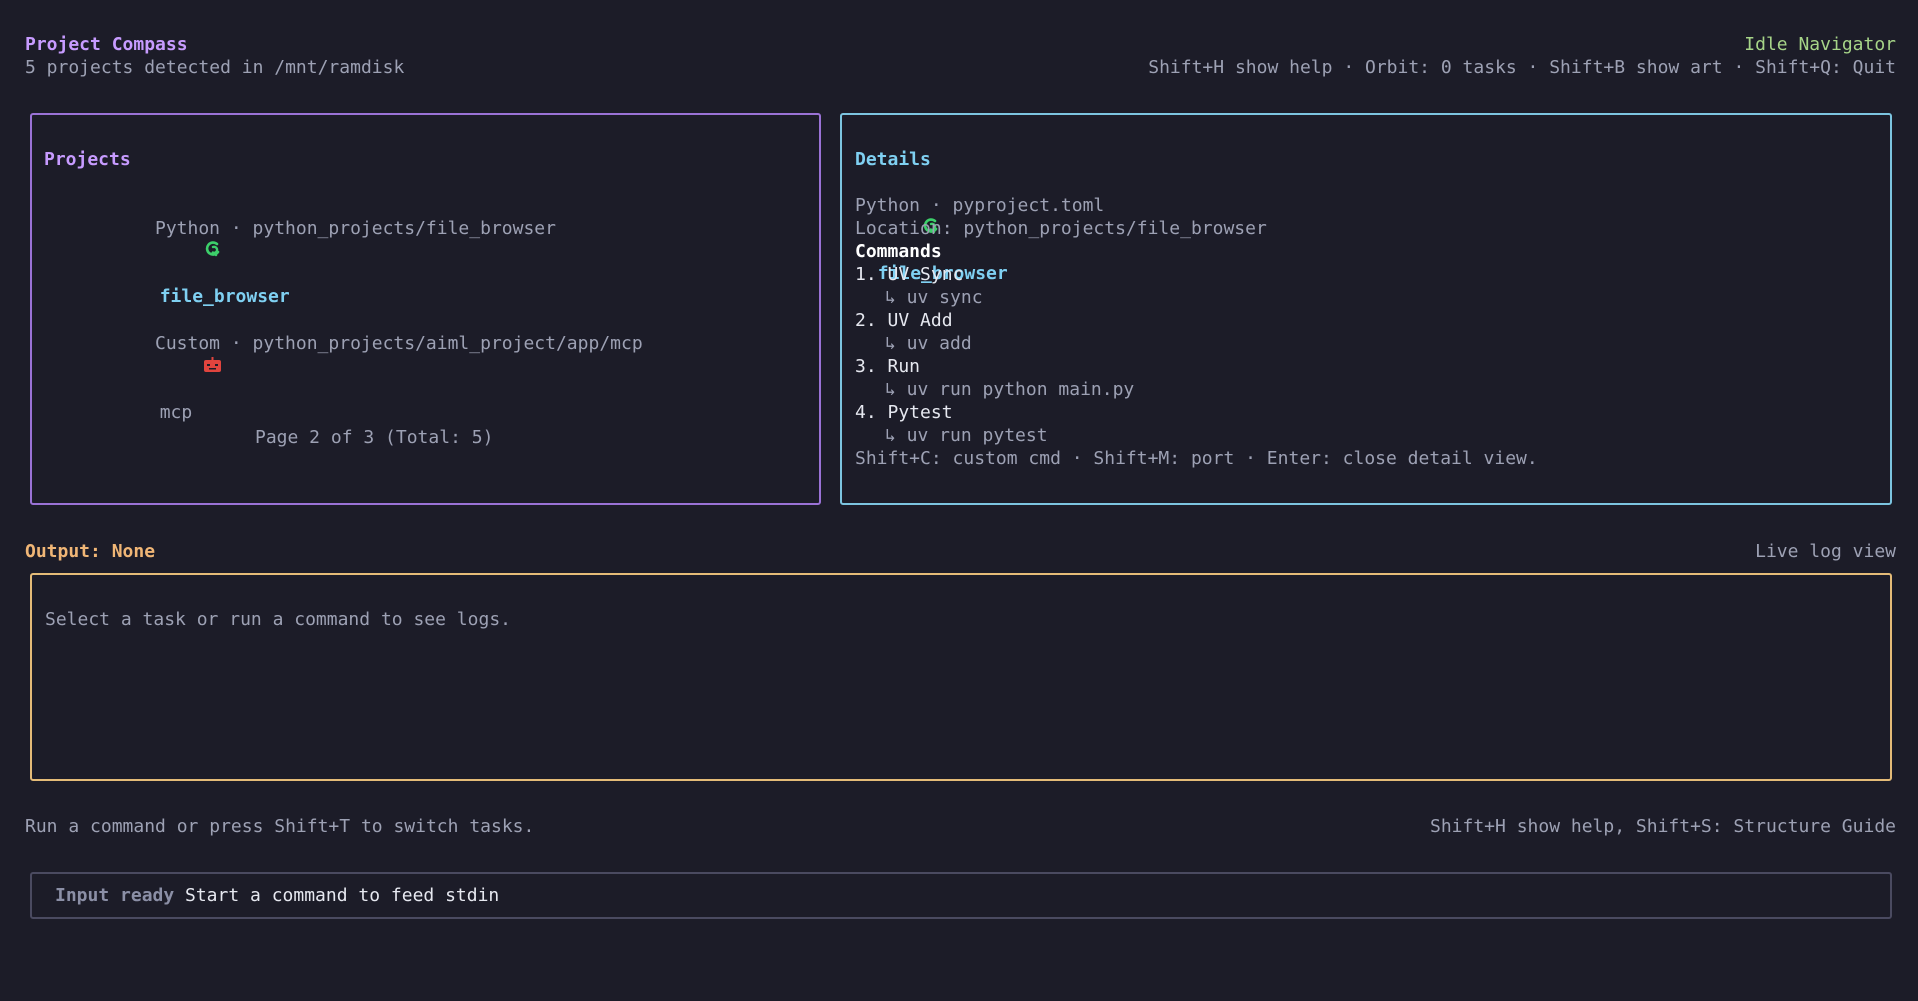 Image resolution: width=1918 pixels, height=1001 pixels. What do you see at coordinates (87, 159) in the screenshot?
I see `projects-panel-title: Projects` at bounding box center [87, 159].